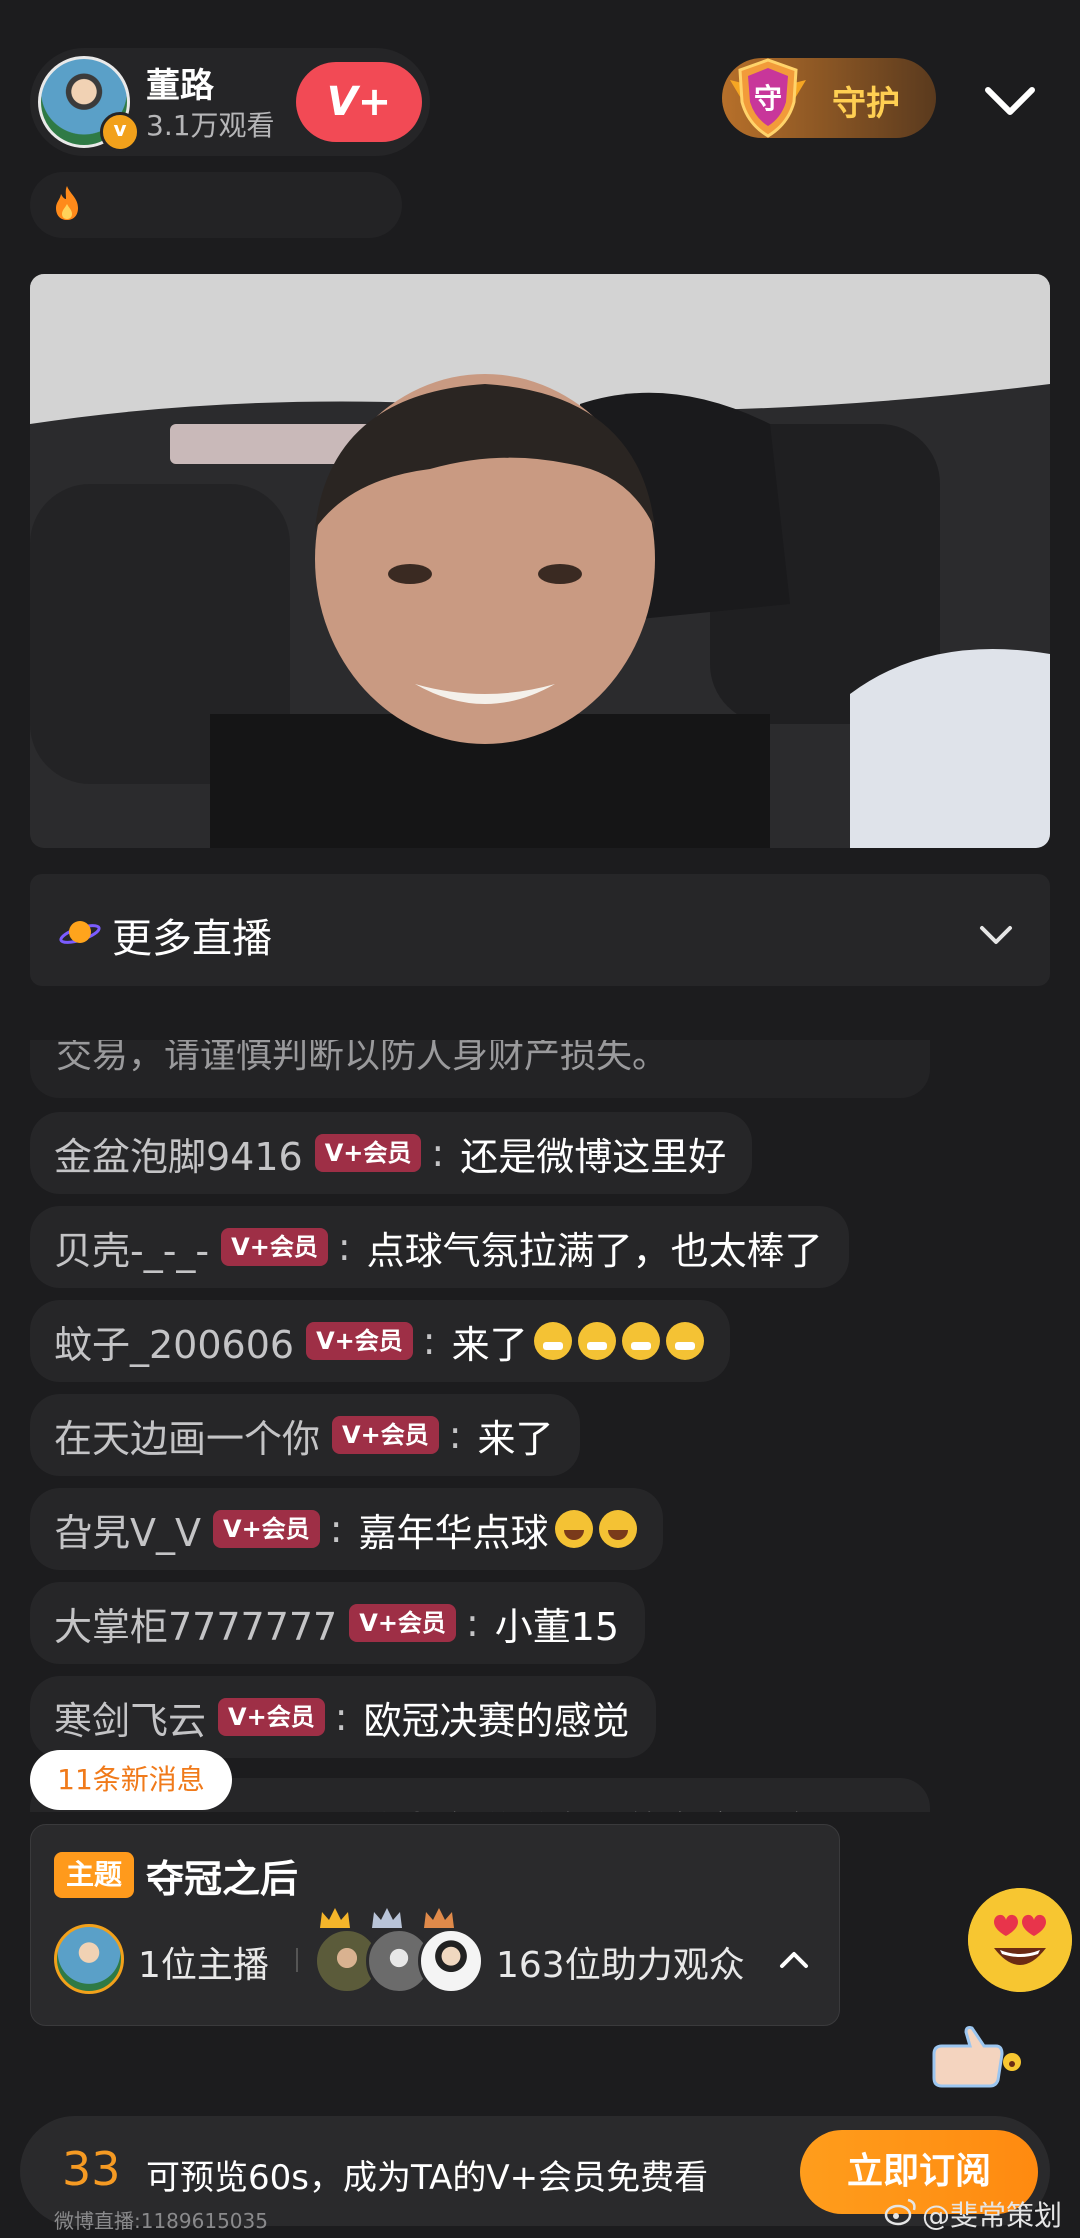 The width and height of the screenshot is (1080, 2238). I want to click on chat-message: 金盆泡脚9416 V+会员 : 还是微博这里好, so click(391, 1153).